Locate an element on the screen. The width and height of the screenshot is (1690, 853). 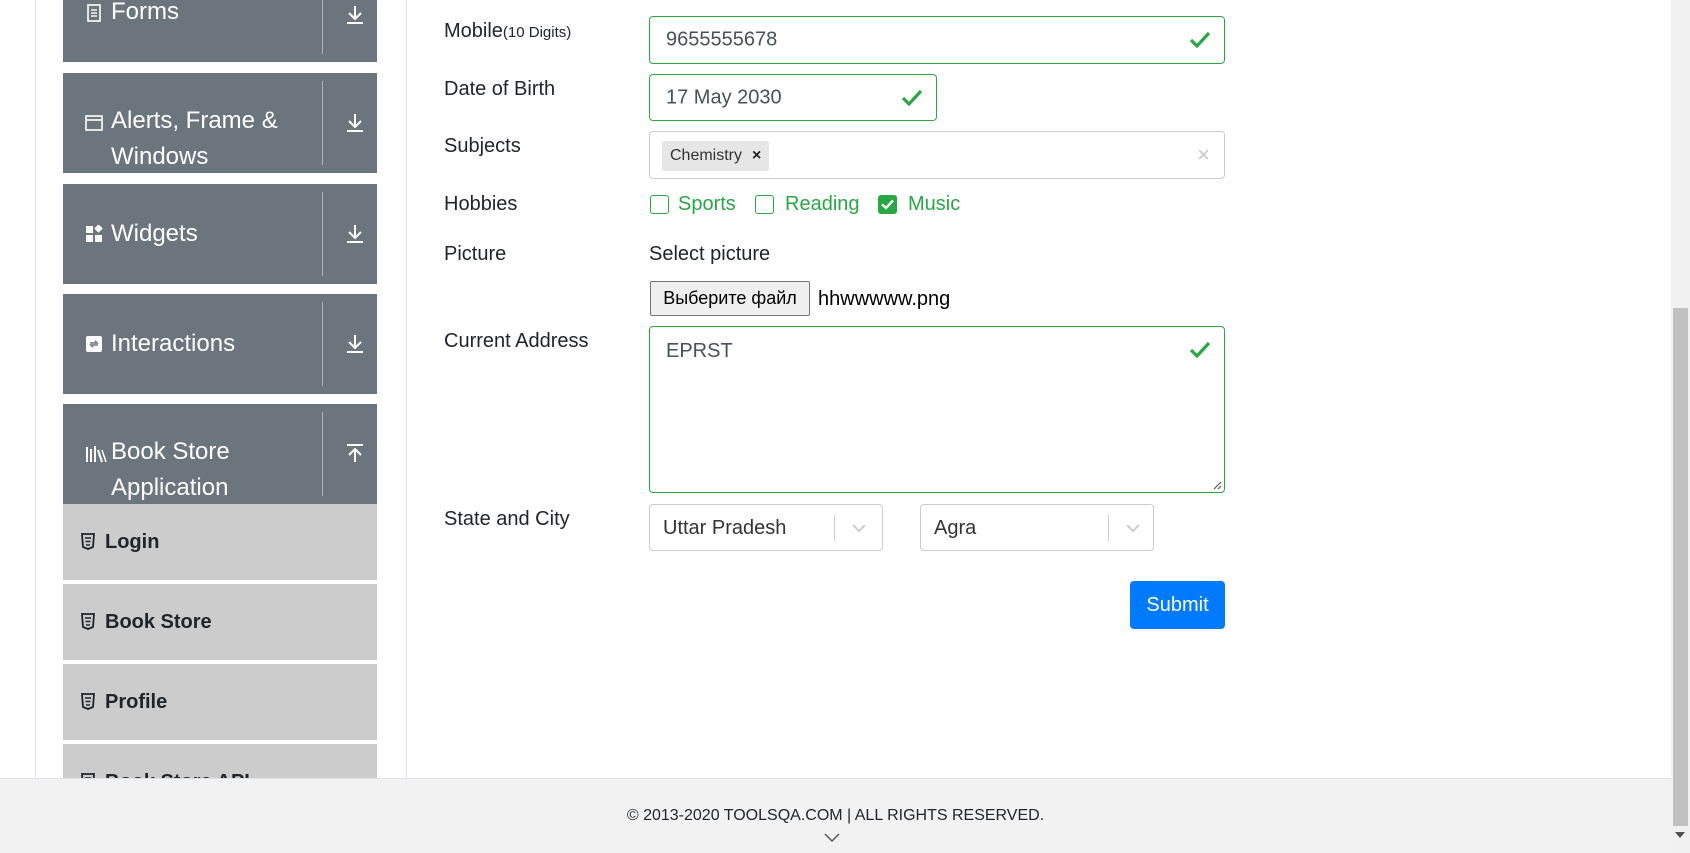
selected-file-name: hhwwwww.png is located at coordinates (884, 299).